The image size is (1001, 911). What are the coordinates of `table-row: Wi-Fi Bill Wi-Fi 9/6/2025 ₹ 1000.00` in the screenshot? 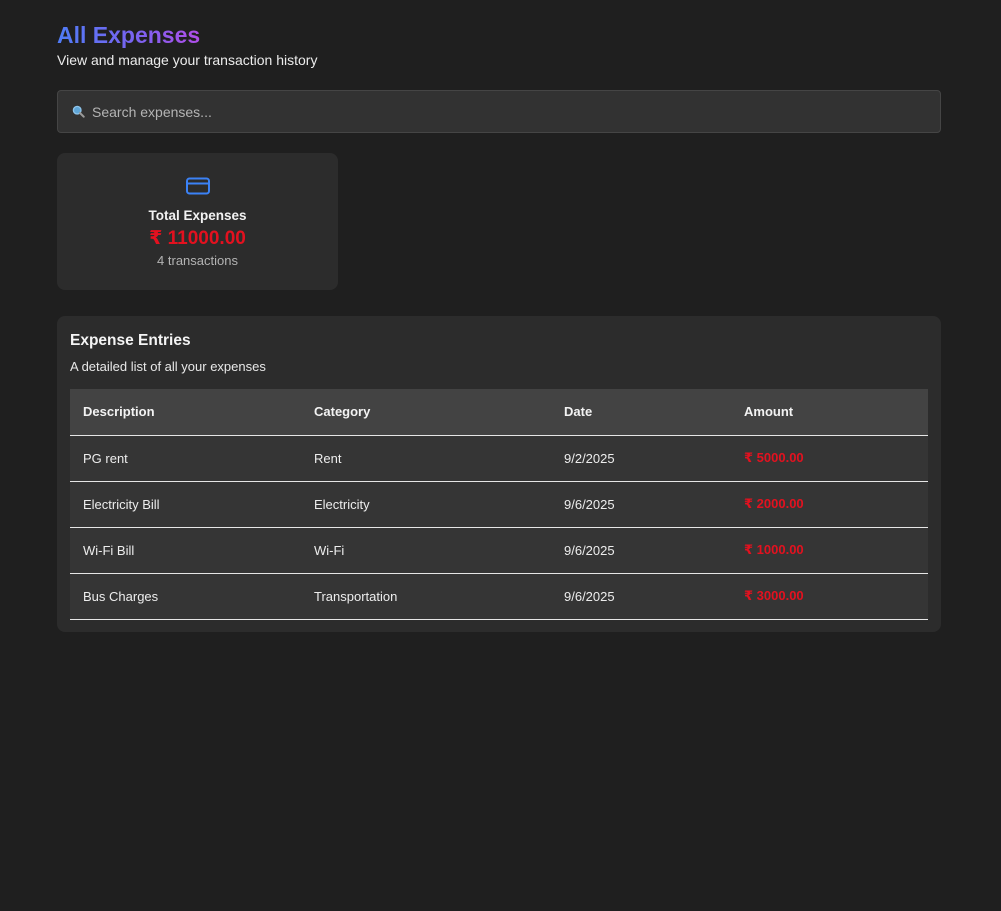 It's located at (499, 550).